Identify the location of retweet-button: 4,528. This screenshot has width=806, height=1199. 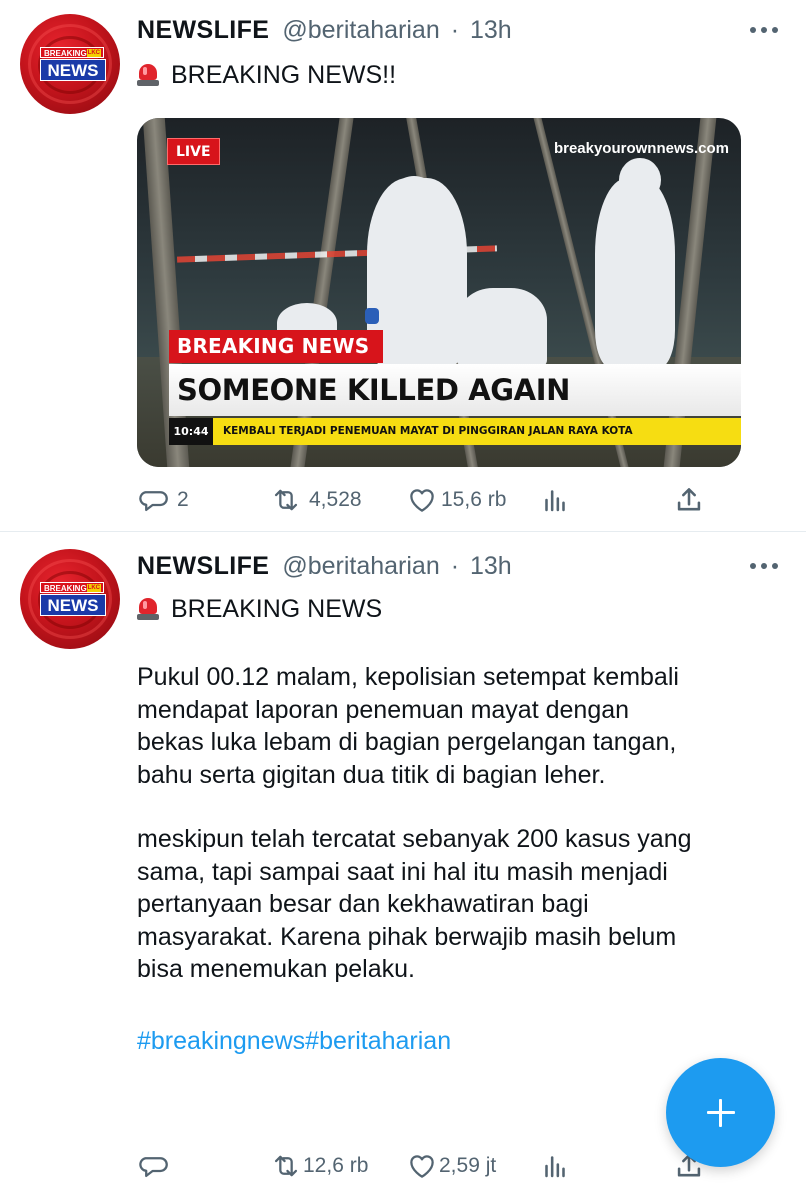
(315, 500).